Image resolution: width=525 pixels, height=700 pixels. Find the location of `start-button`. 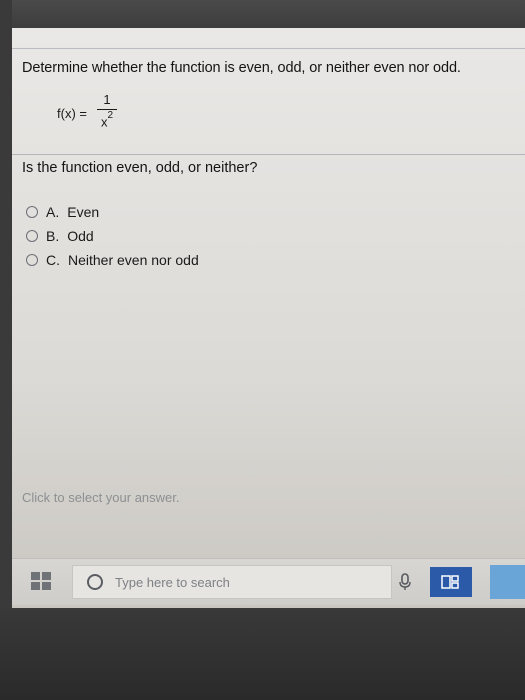

start-button is located at coordinates (41, 581).